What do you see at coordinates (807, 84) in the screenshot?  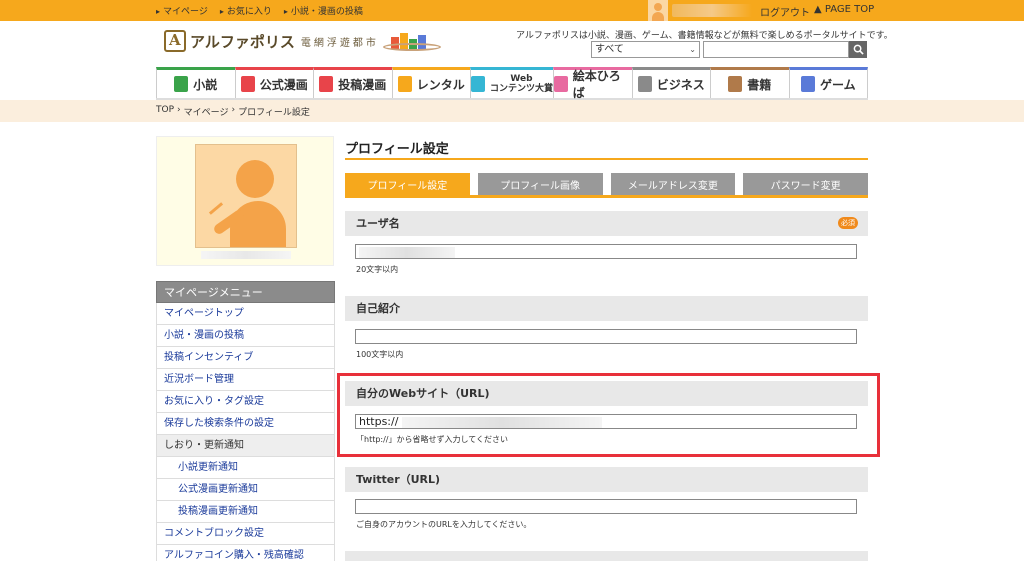 I see `gamepad-icon` at bounding box center [807, 84].